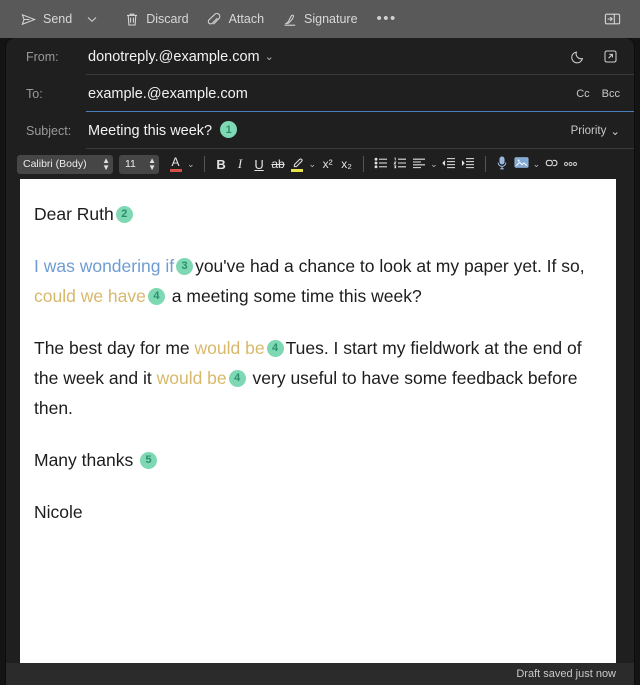  What do you see at coordinates (167, 19) in the screenshot?
I see `discard-button-label: Discard` at bounding box center [167, 19].